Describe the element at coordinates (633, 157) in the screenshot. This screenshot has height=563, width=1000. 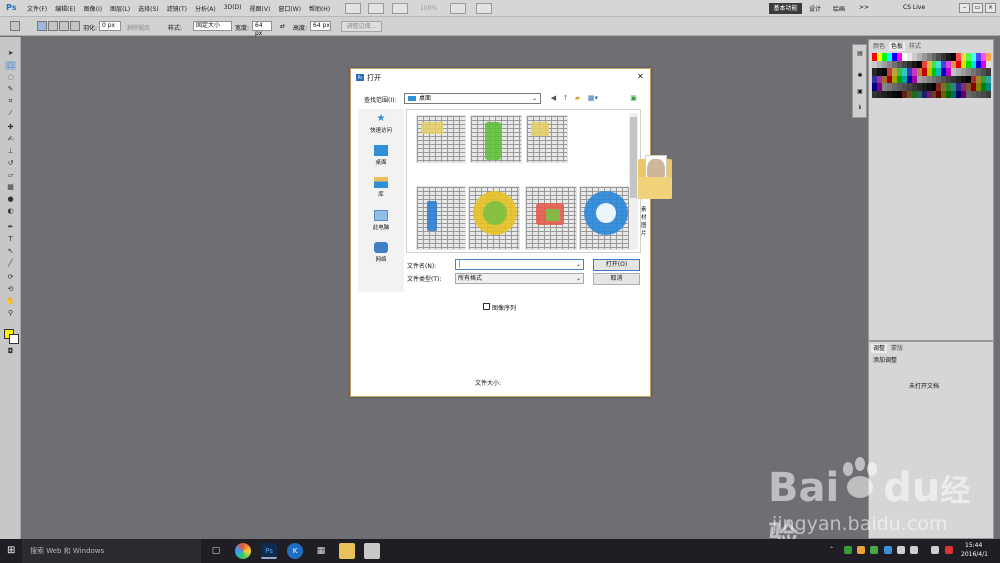
I see `scrollbar-thumb` at that location.